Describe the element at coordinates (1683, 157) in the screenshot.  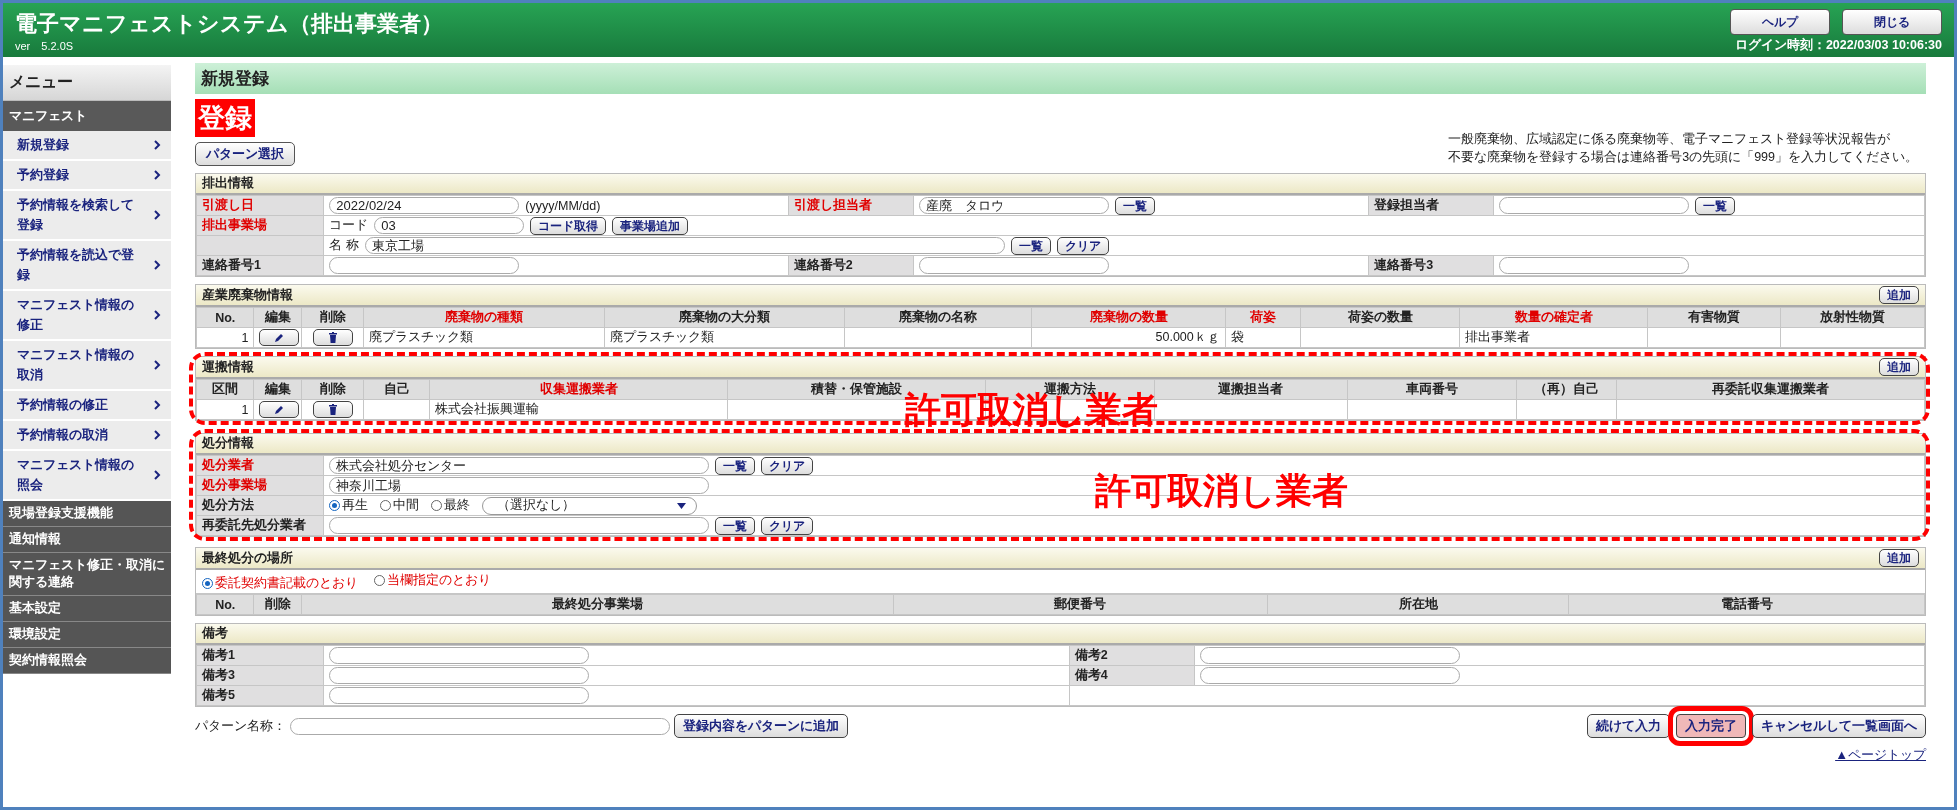
I see `notice-text: 不要な廃棄物を登録する場合は連絡番号3の先頭に「999」を入力してください。` at that location.